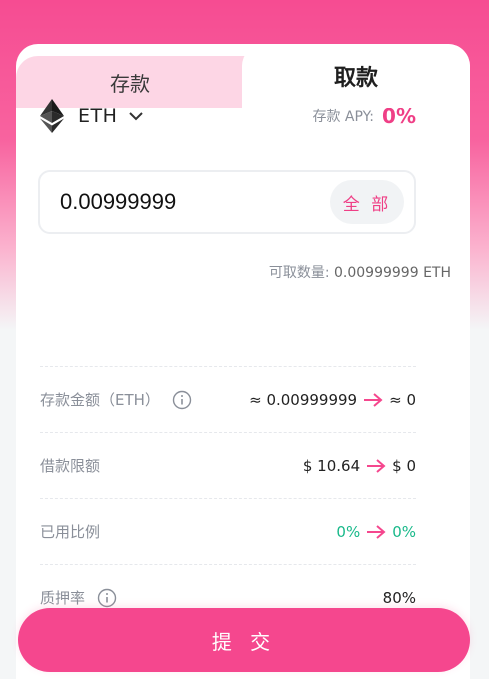 This screenshot has width=489, height=679. I want to click on deposit-amount-value: ≈ 0.00999999 ≈ 0, so click(332, 400).